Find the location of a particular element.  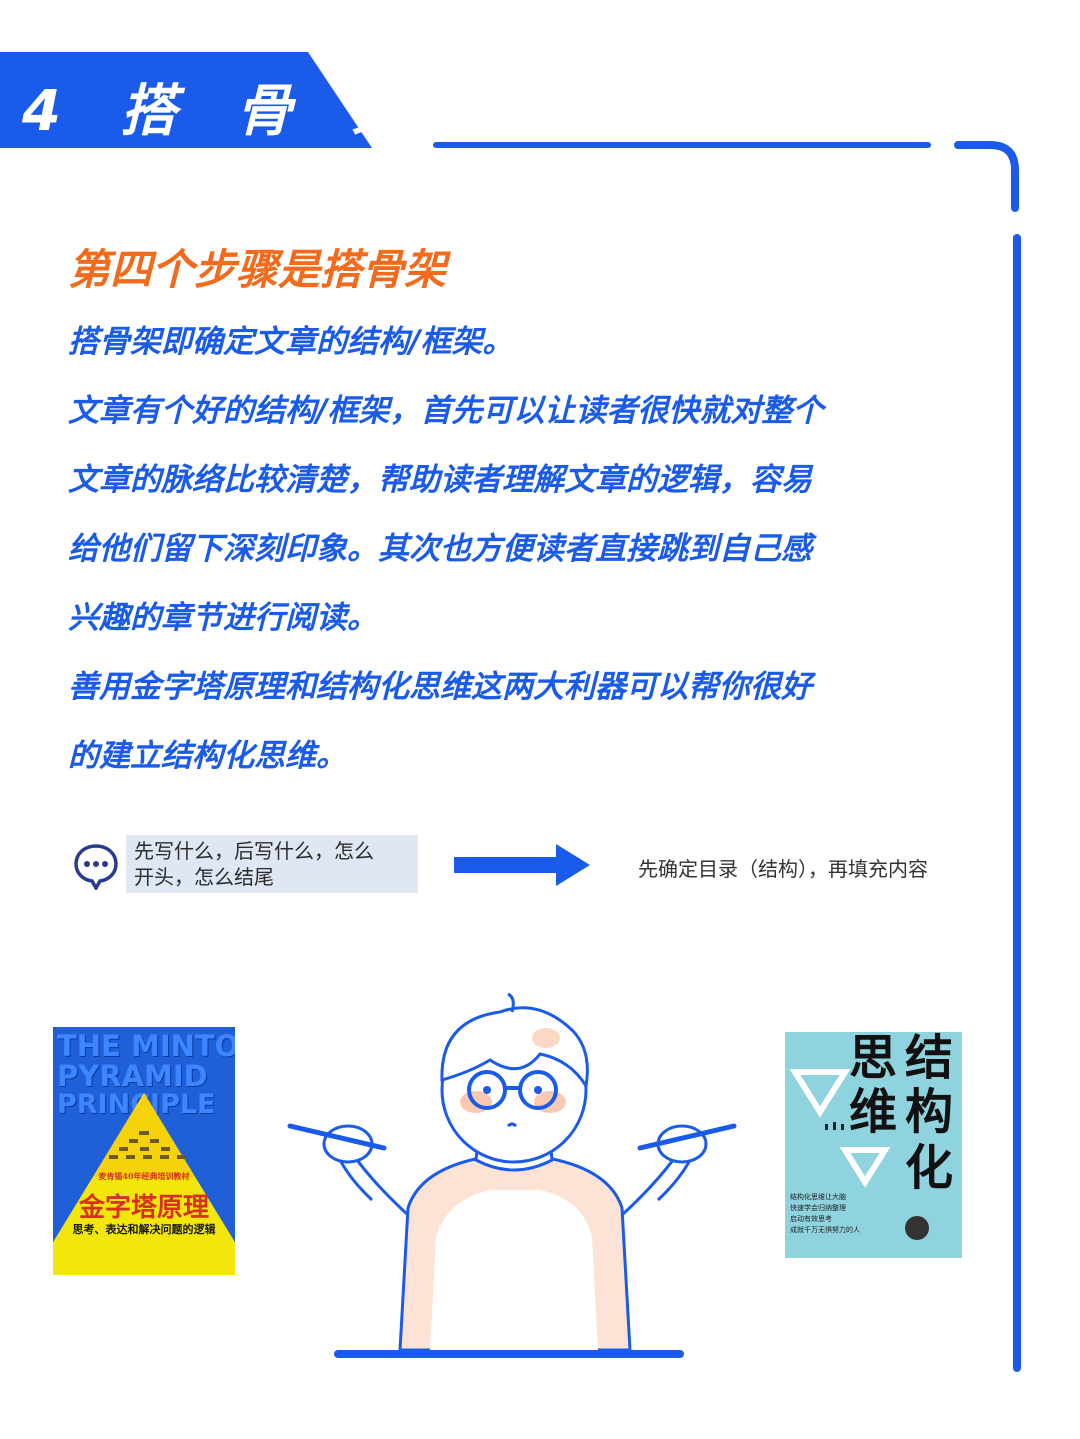

chat-bubble-icon is located at coordinates (96, 867).